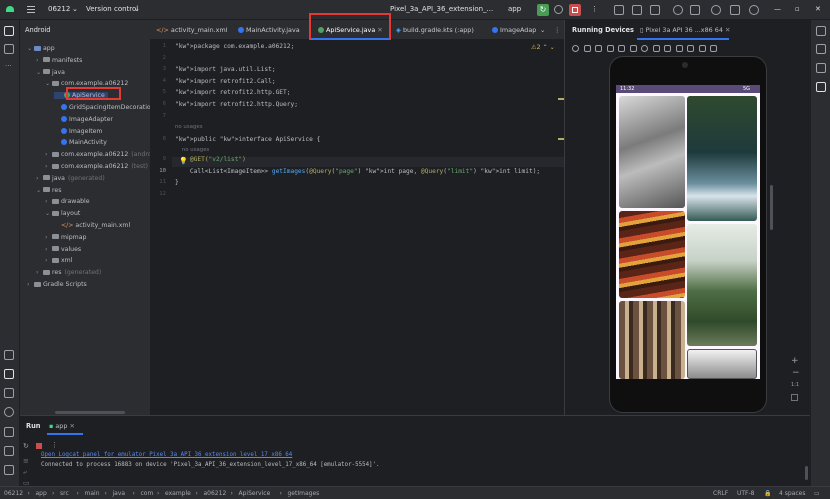  What do you see at coordinates (796, 373) in the screenshot?
I see `zoom-out-button: −` at bounding box center [796, 373].